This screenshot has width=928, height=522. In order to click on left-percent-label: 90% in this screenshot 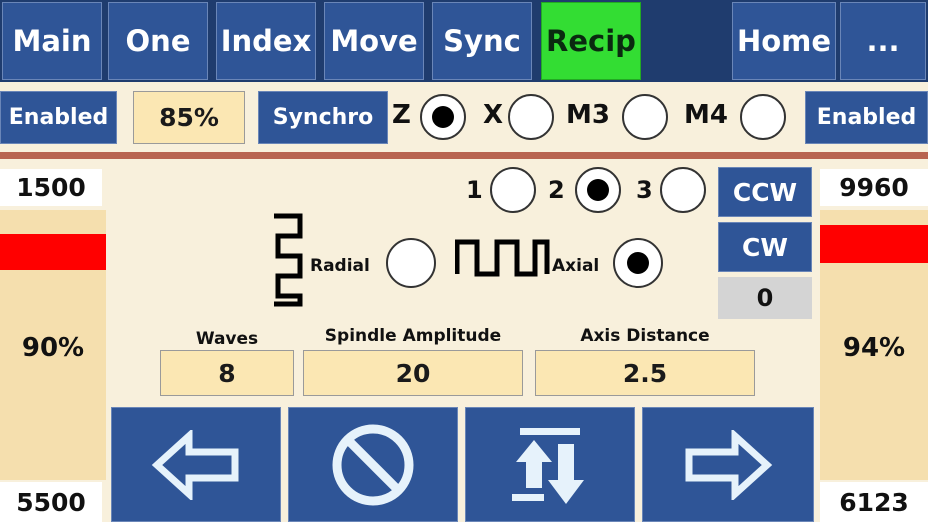, I will do `click(53, 348)`.